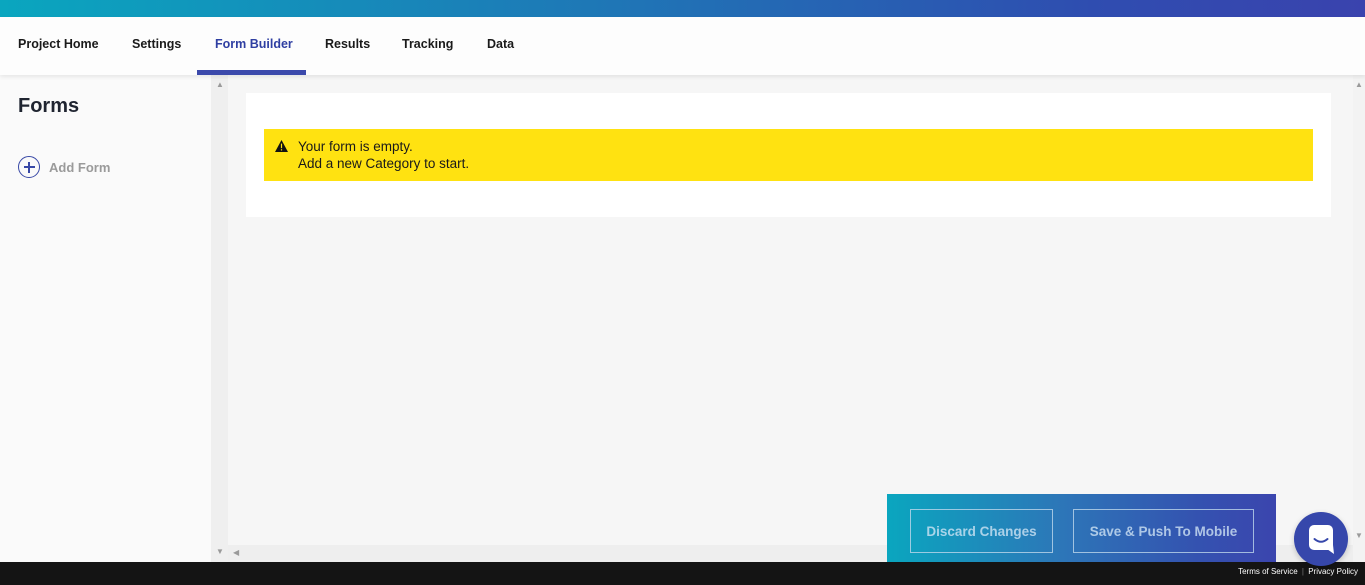 This screenshot has width=1365, height=585. I want to click on tab-form-builder: Form Builder, so click(254, 46).